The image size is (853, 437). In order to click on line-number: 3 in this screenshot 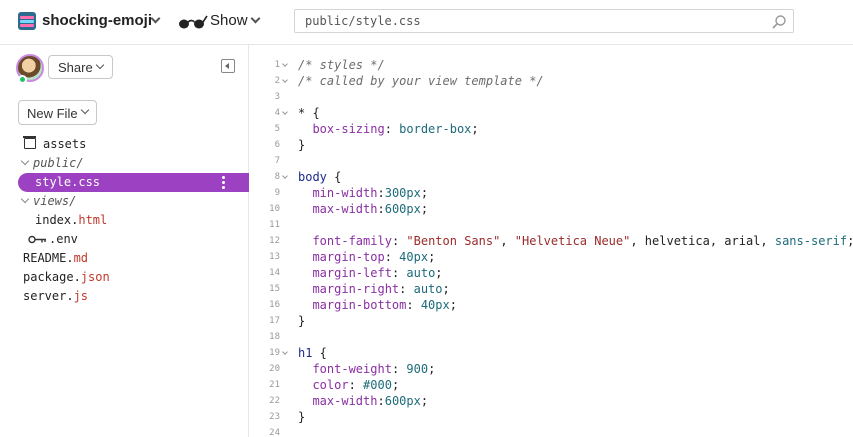, I will do `click(277, 97)`.